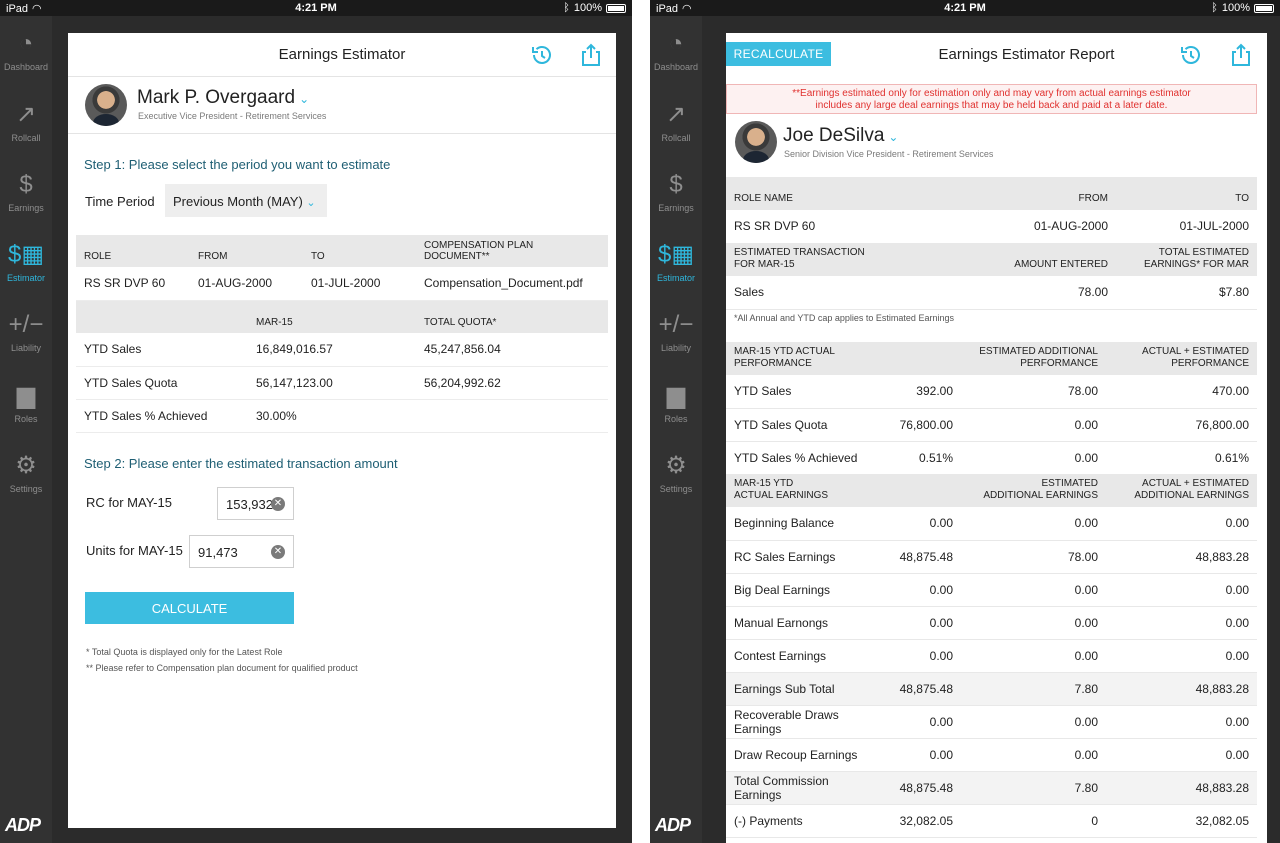 Image resolution: width=1280 pixels, height=843 pixels. I want to click on table-header: ESTIMATED TRANSACTION FOR MAR-15, so click(821, 259).